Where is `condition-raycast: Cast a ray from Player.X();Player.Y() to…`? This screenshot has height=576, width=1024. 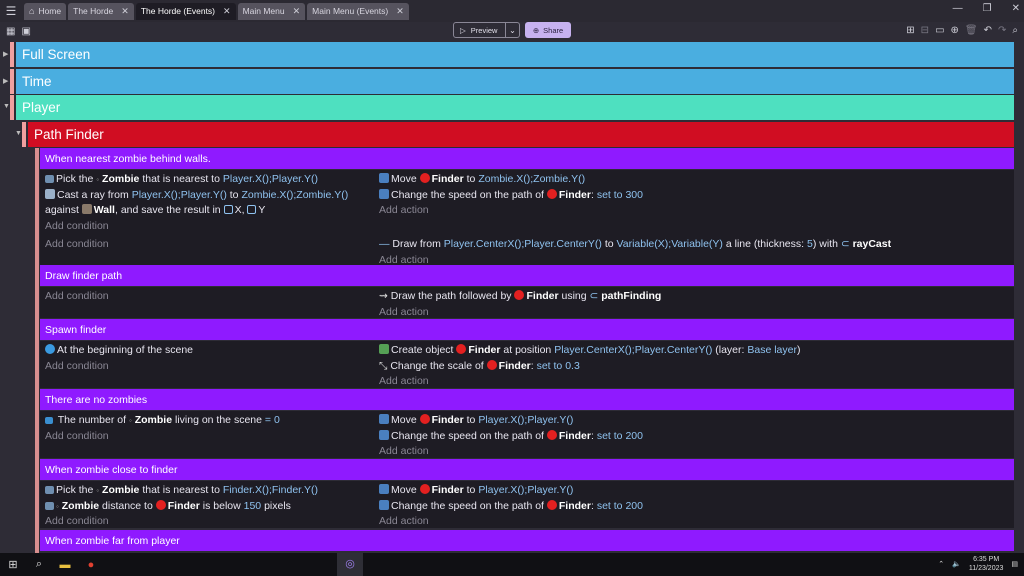
condition-raycast: Cast a ray from Player.X();Player.Y() to… is located at coordinates (208, 196).